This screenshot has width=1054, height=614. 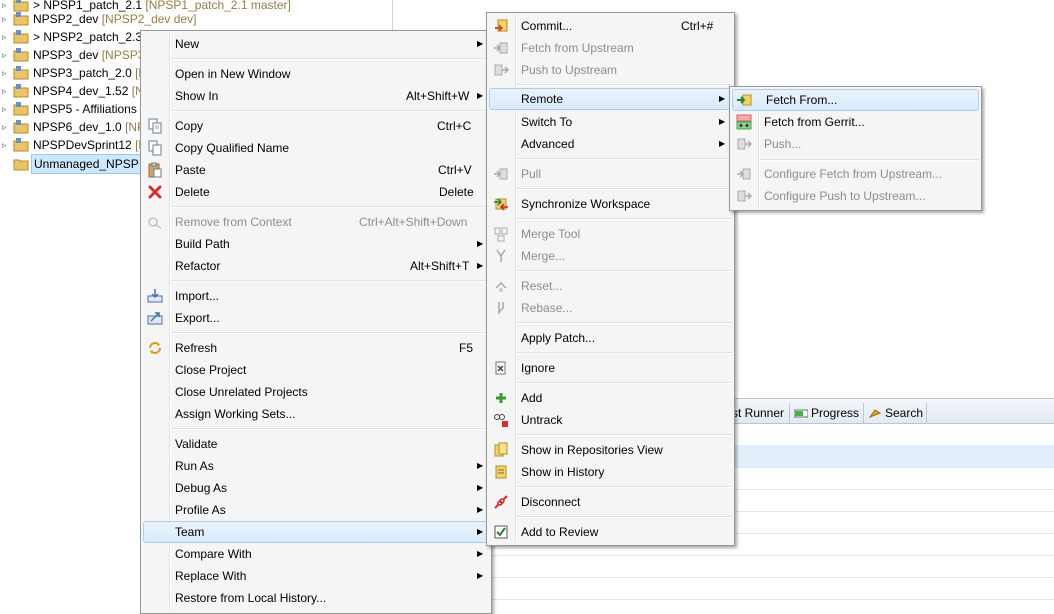 I want to click on menu-item-profile-as: Profile As ▶, so click(x=316, y=510).